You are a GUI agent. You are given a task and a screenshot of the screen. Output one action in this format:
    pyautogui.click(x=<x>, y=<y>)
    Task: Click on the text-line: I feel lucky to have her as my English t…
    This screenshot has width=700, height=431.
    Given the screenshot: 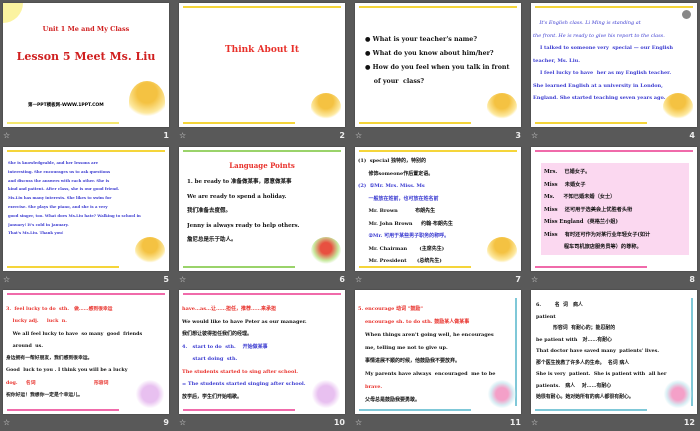 What is the action you would take?
    pyautogui.click(x=602, y=73)
    